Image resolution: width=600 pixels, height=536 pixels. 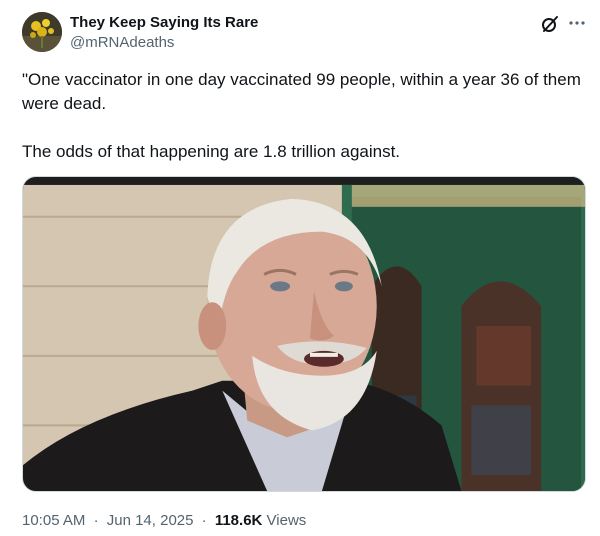 I want to click on more-icon, so click(x=577, y=23).